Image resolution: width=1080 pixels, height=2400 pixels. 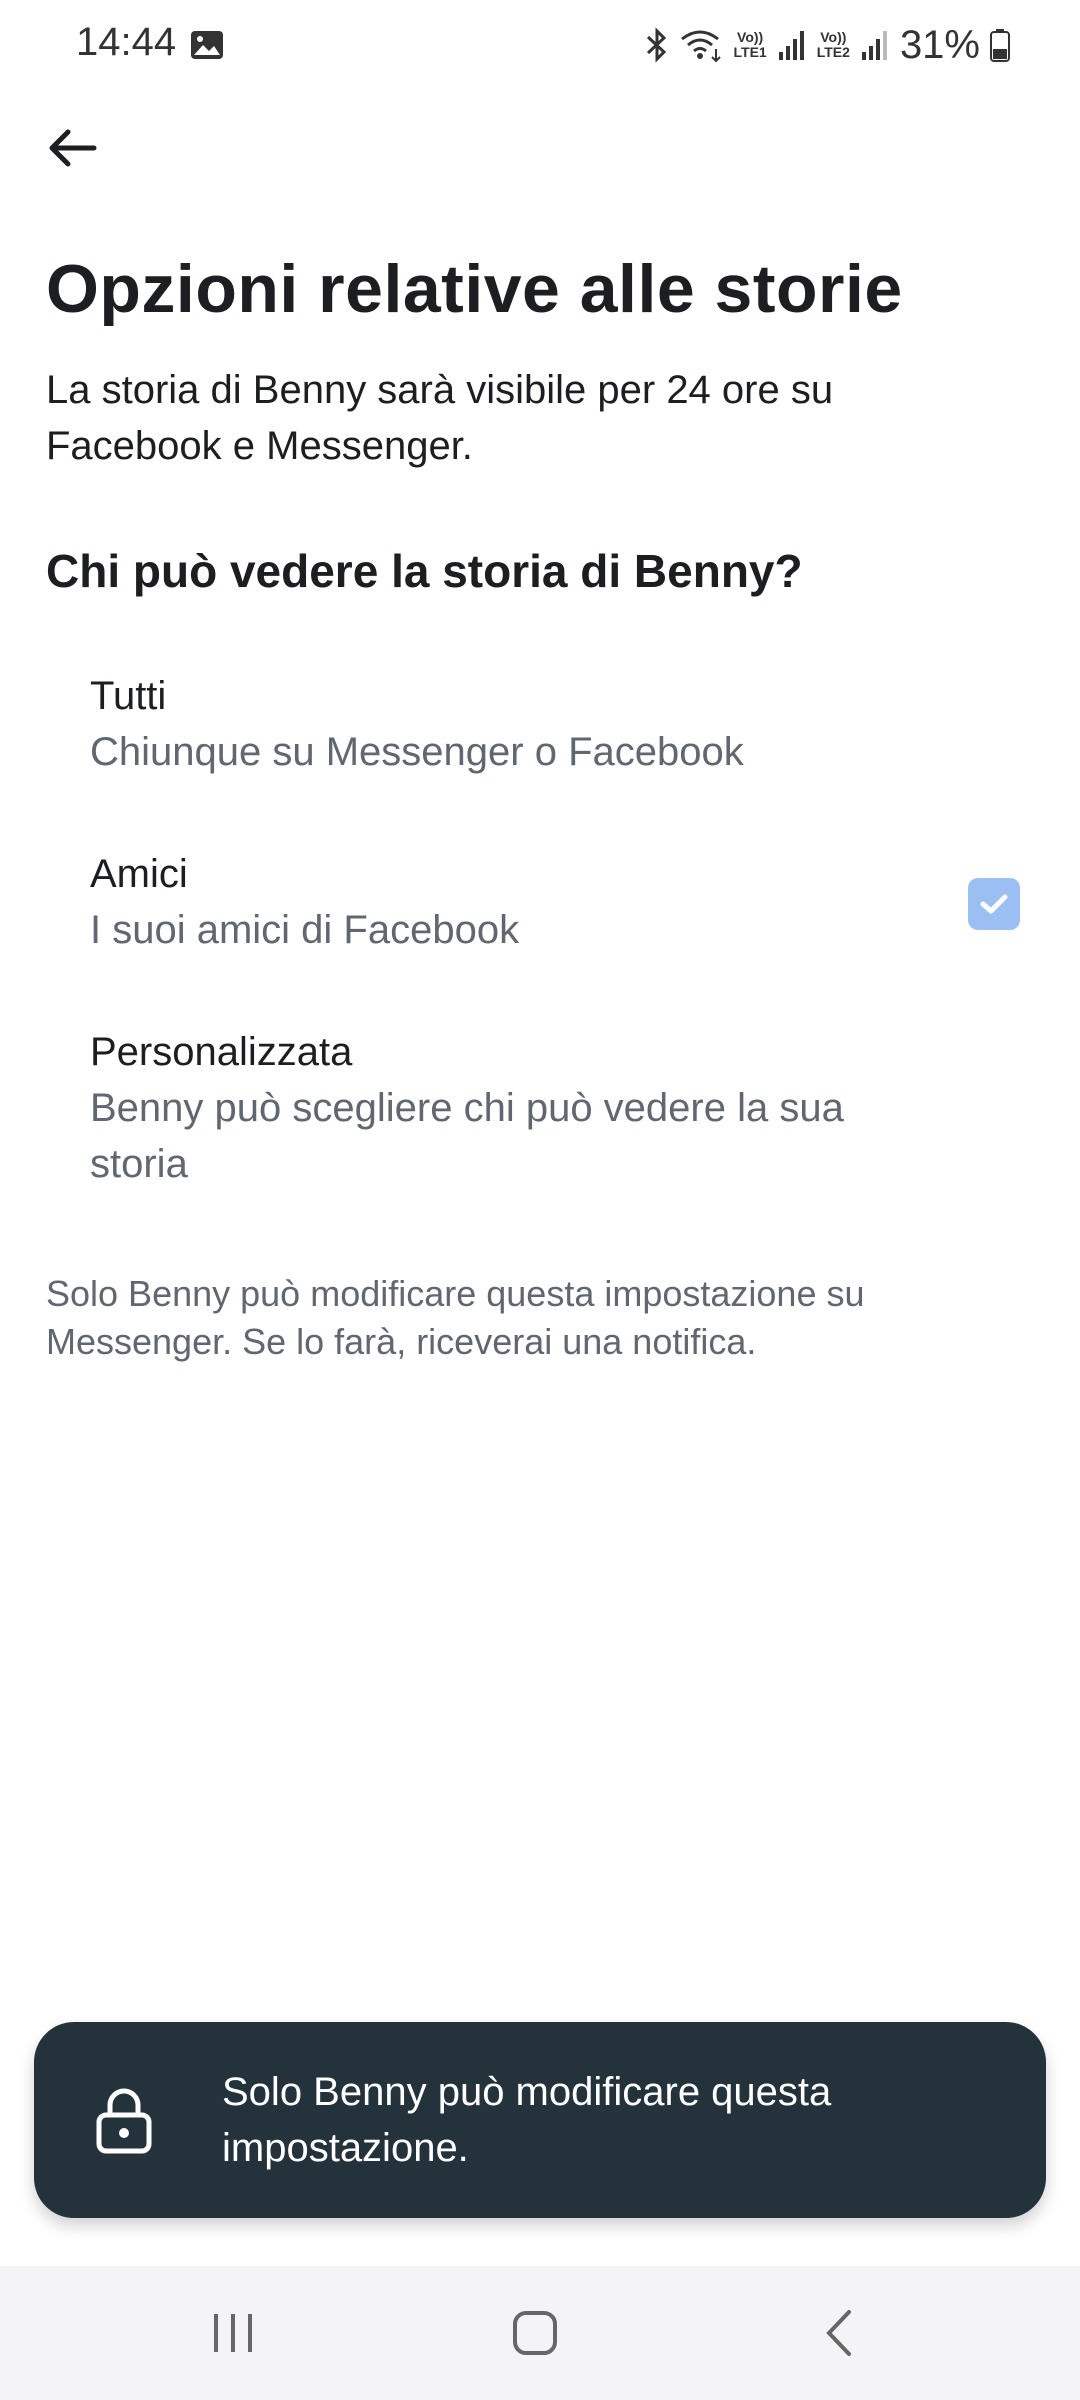 I want to click on bluetooth-icon, so click(x=656, y=45).